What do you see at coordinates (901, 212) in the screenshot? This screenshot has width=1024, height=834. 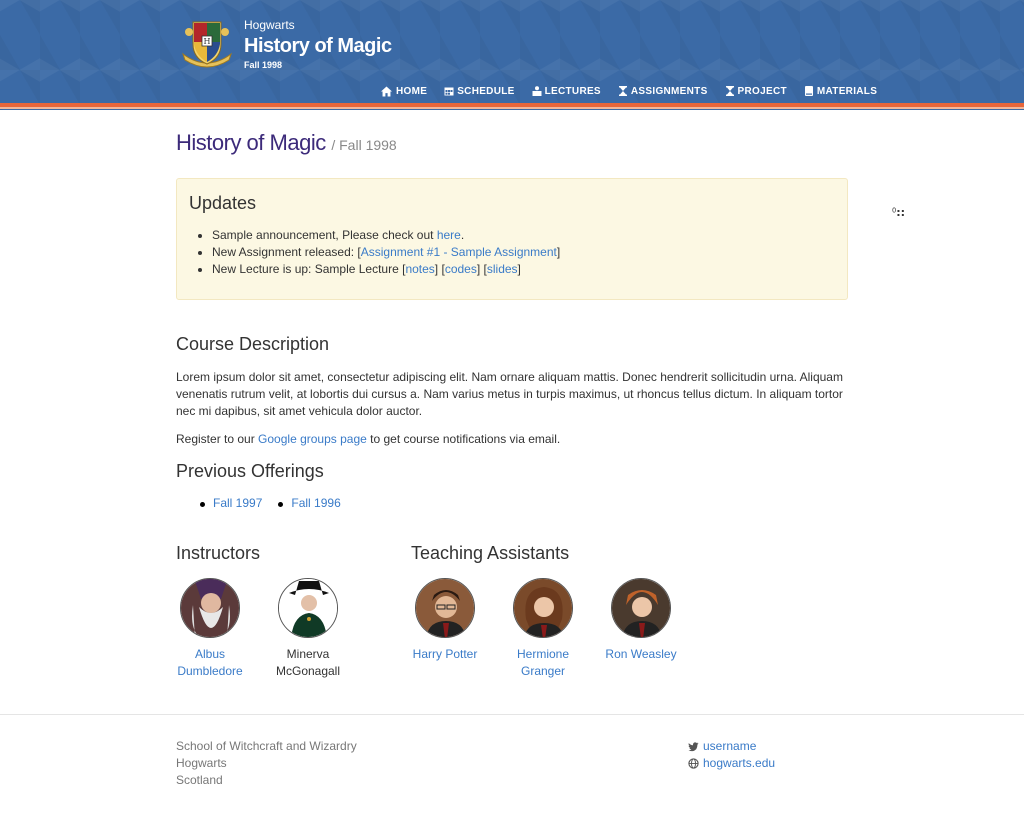 I see `side-marker-dots: ::` at bounding box center [901, 212].